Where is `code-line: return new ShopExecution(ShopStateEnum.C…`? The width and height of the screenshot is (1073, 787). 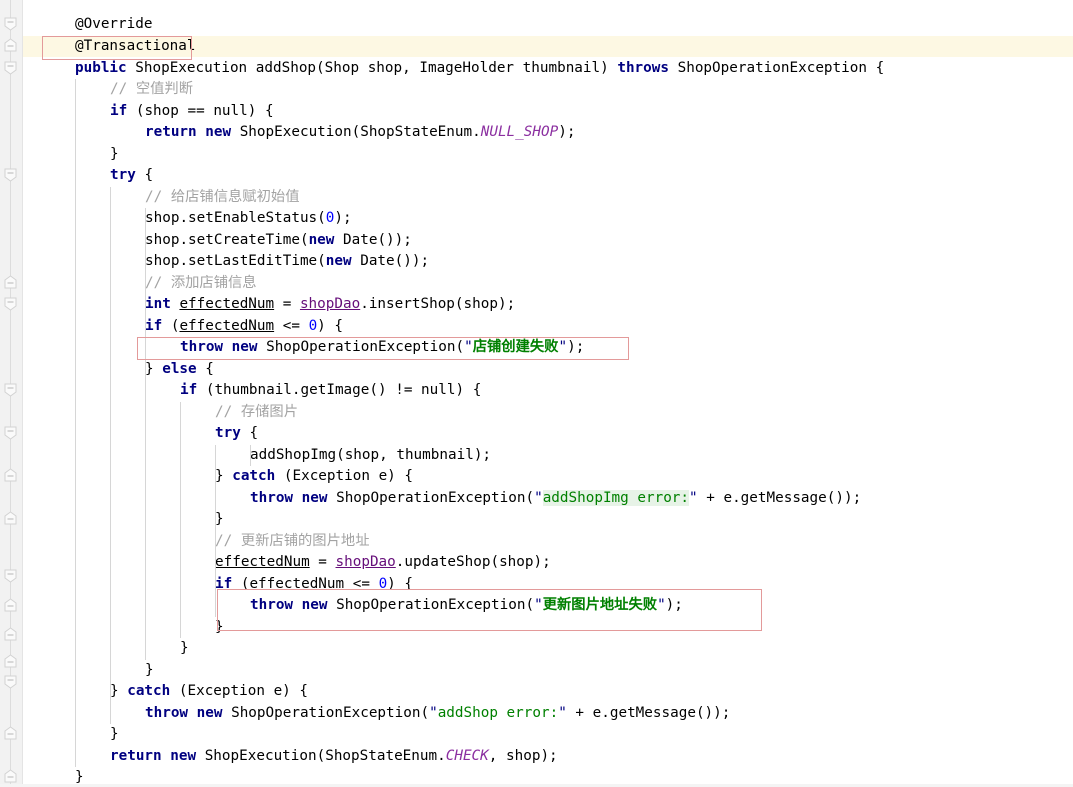
code-line: return new ShopExecution(ShopStateEnum.C… is located at coordinates (548, 756).